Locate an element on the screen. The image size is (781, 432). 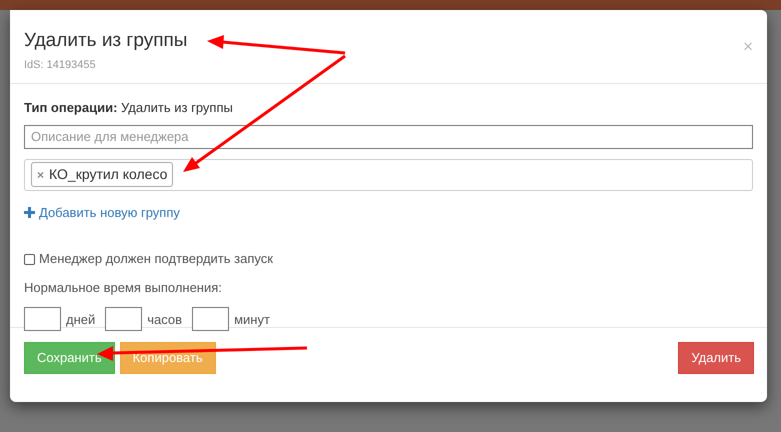
duration-unit: дней is located at coordinates (81, 319).